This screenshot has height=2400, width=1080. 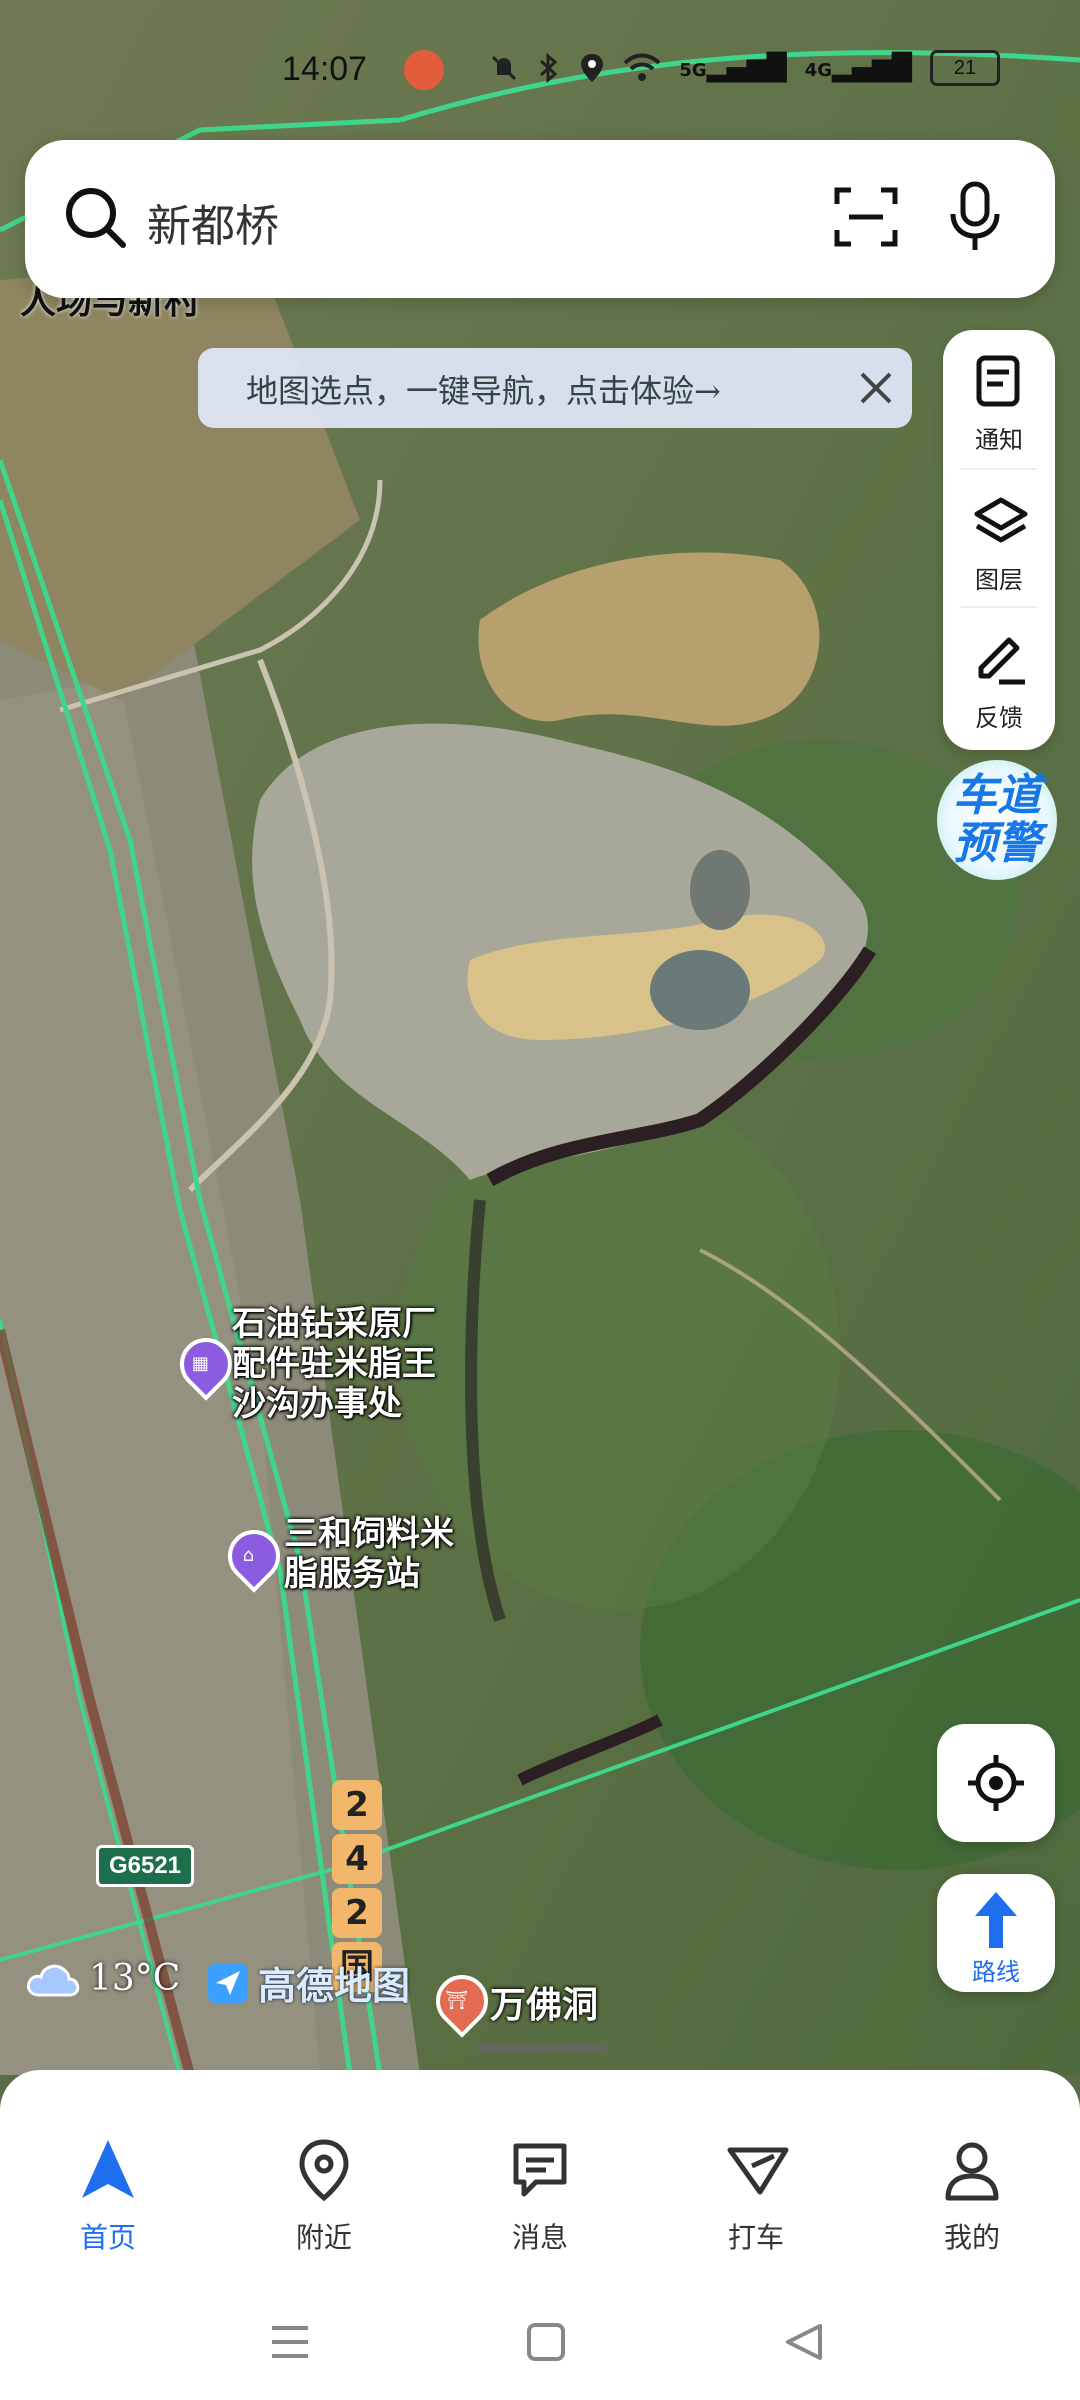 What do you see at coordinates (733, 68) in the screenshot?
I see `signal-5g-icon: 5G▂▄▆█` at bounding box center [733, 68].